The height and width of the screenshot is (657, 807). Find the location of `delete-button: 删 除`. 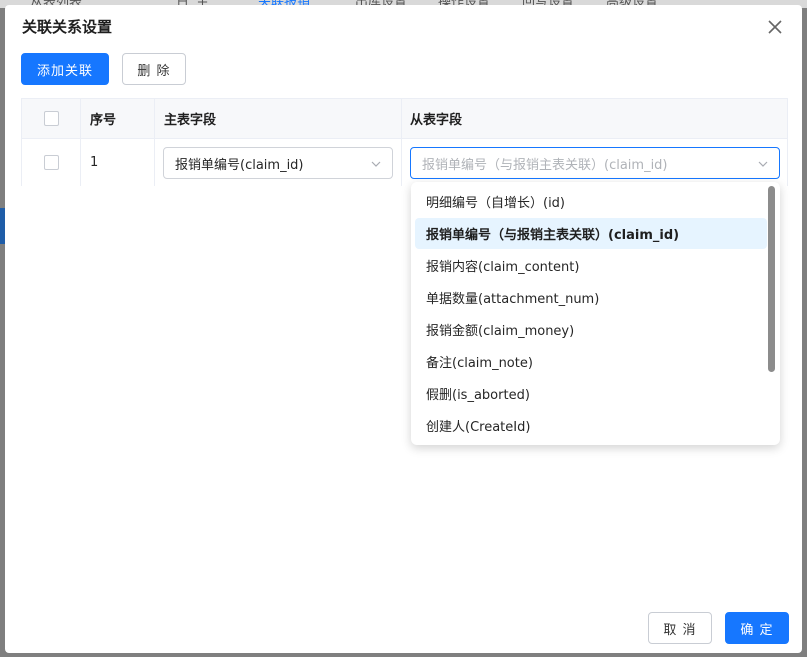

delete-button: 删 除 is located at coordinates (154, 69).